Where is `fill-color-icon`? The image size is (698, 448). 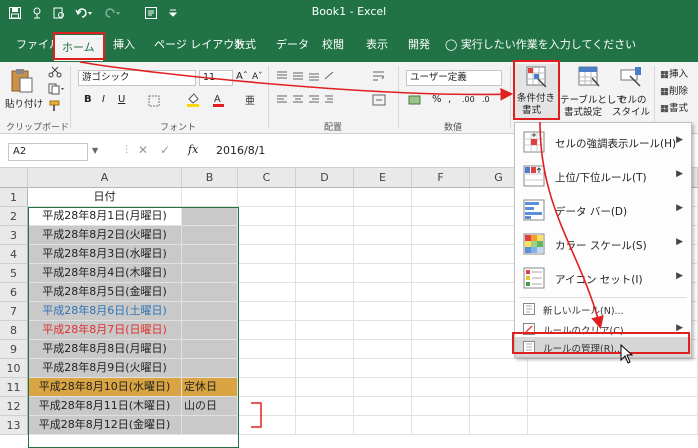
fill-color-icon is located at coordinates (194, 101).